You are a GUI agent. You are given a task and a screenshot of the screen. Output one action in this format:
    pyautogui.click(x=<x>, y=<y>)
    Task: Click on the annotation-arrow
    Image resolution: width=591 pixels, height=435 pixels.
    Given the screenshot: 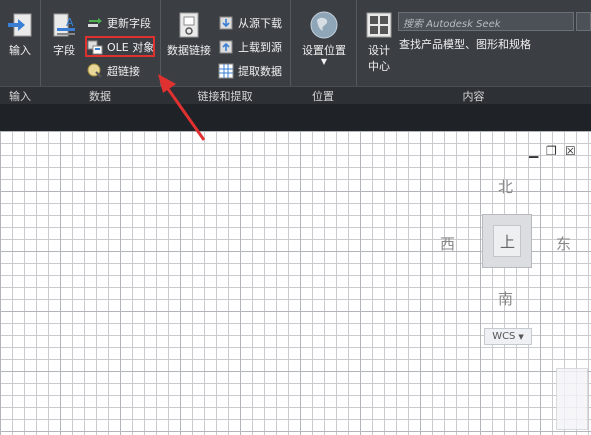 What is the action you would take?
    pyautogui.click(x=182, y=107)
    